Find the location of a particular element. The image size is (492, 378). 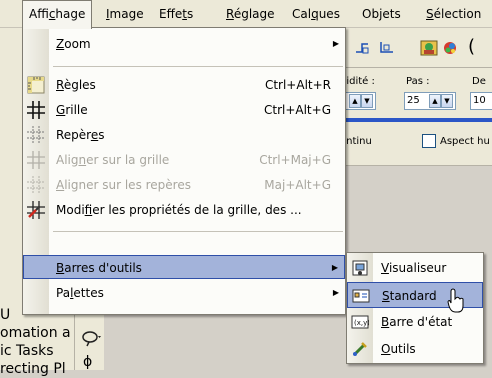

mnemonic-letter: f is located at coordinates (88, 210).